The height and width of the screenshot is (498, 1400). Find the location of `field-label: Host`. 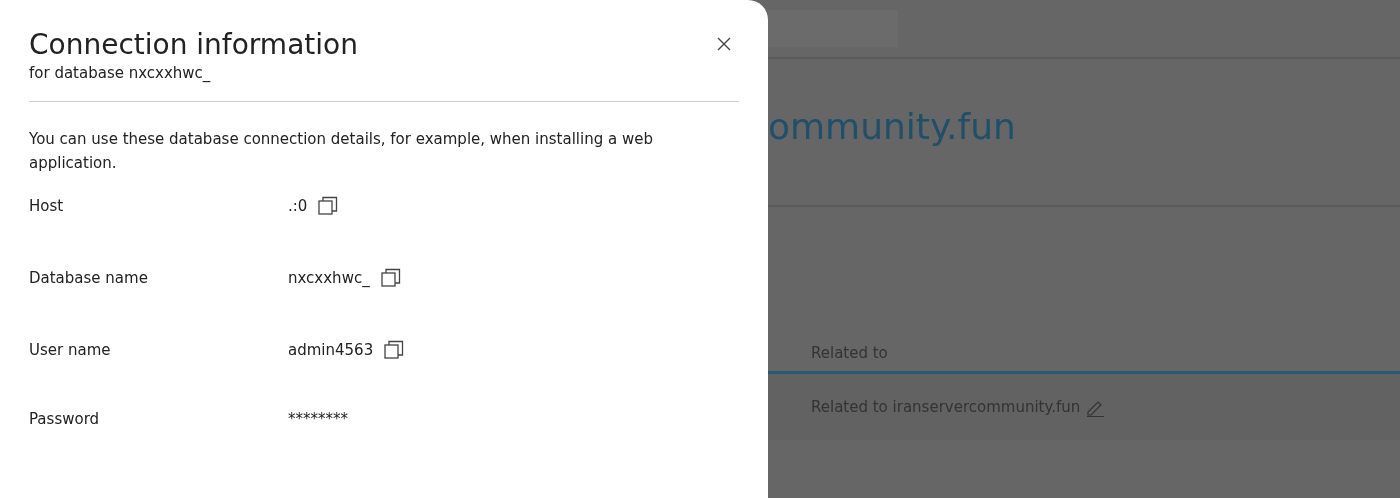

field-label: Host is located at coordinates (47, 206).